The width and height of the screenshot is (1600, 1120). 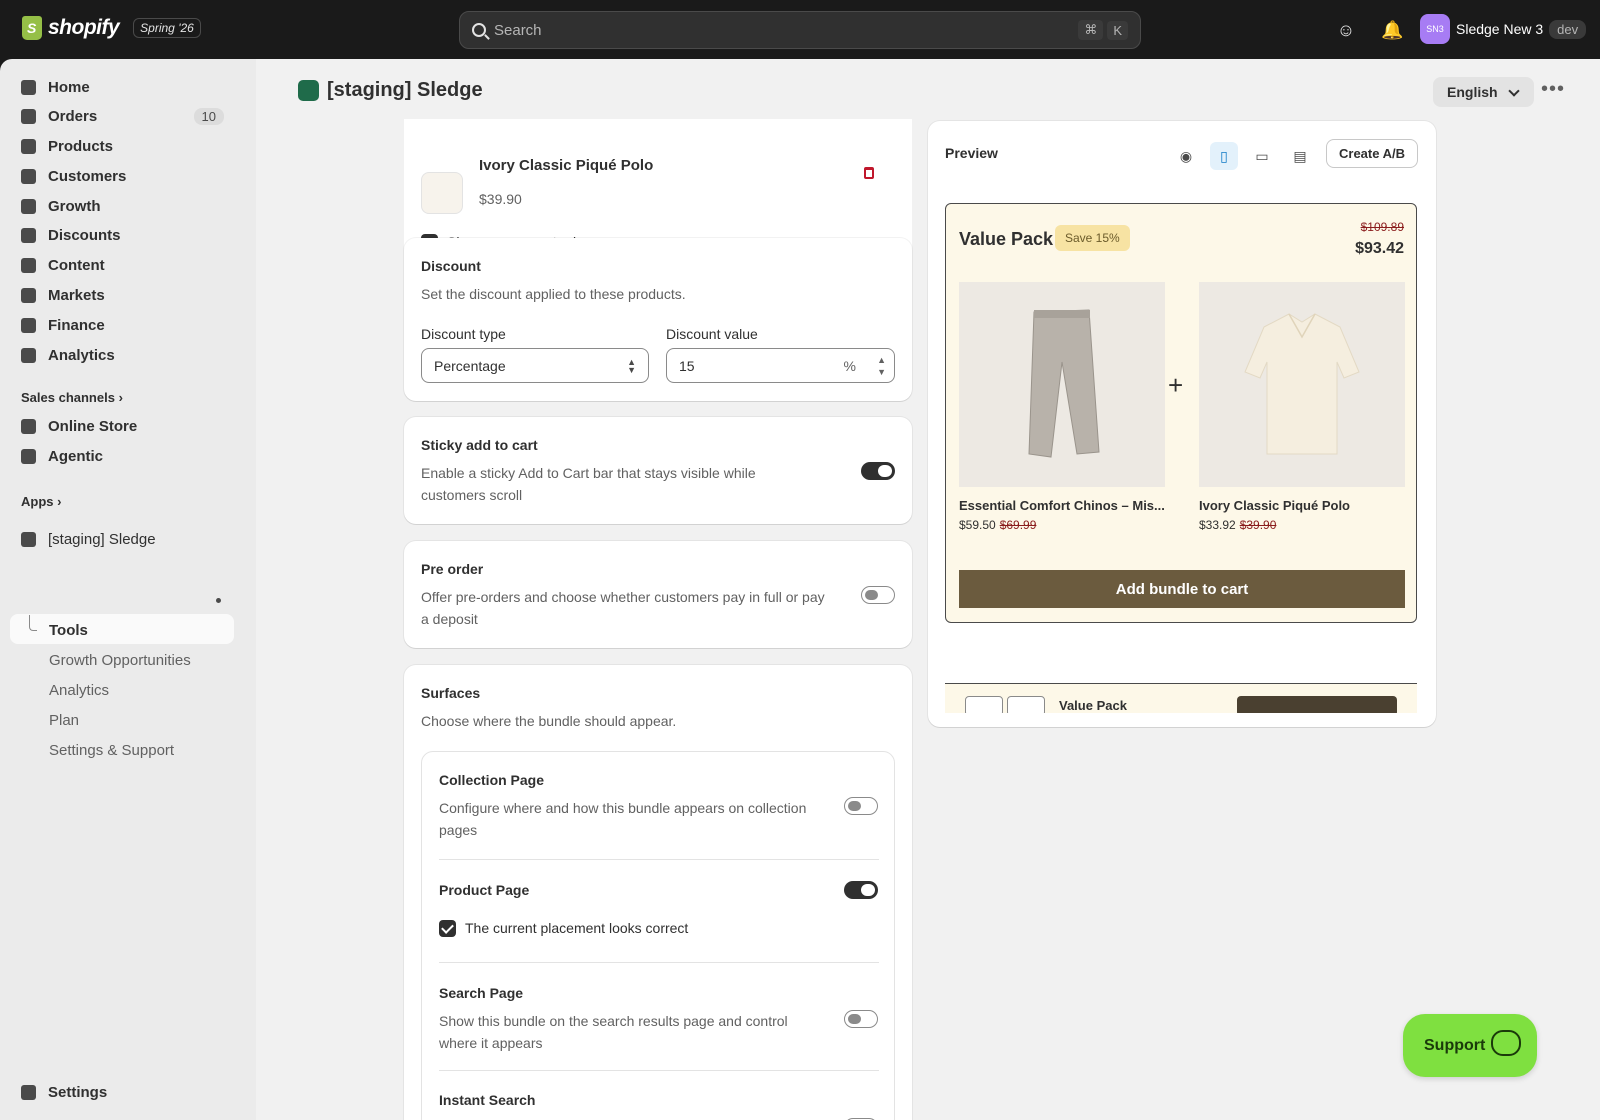 I want to click on sledge-app-icon, so click(x=28, y=539).